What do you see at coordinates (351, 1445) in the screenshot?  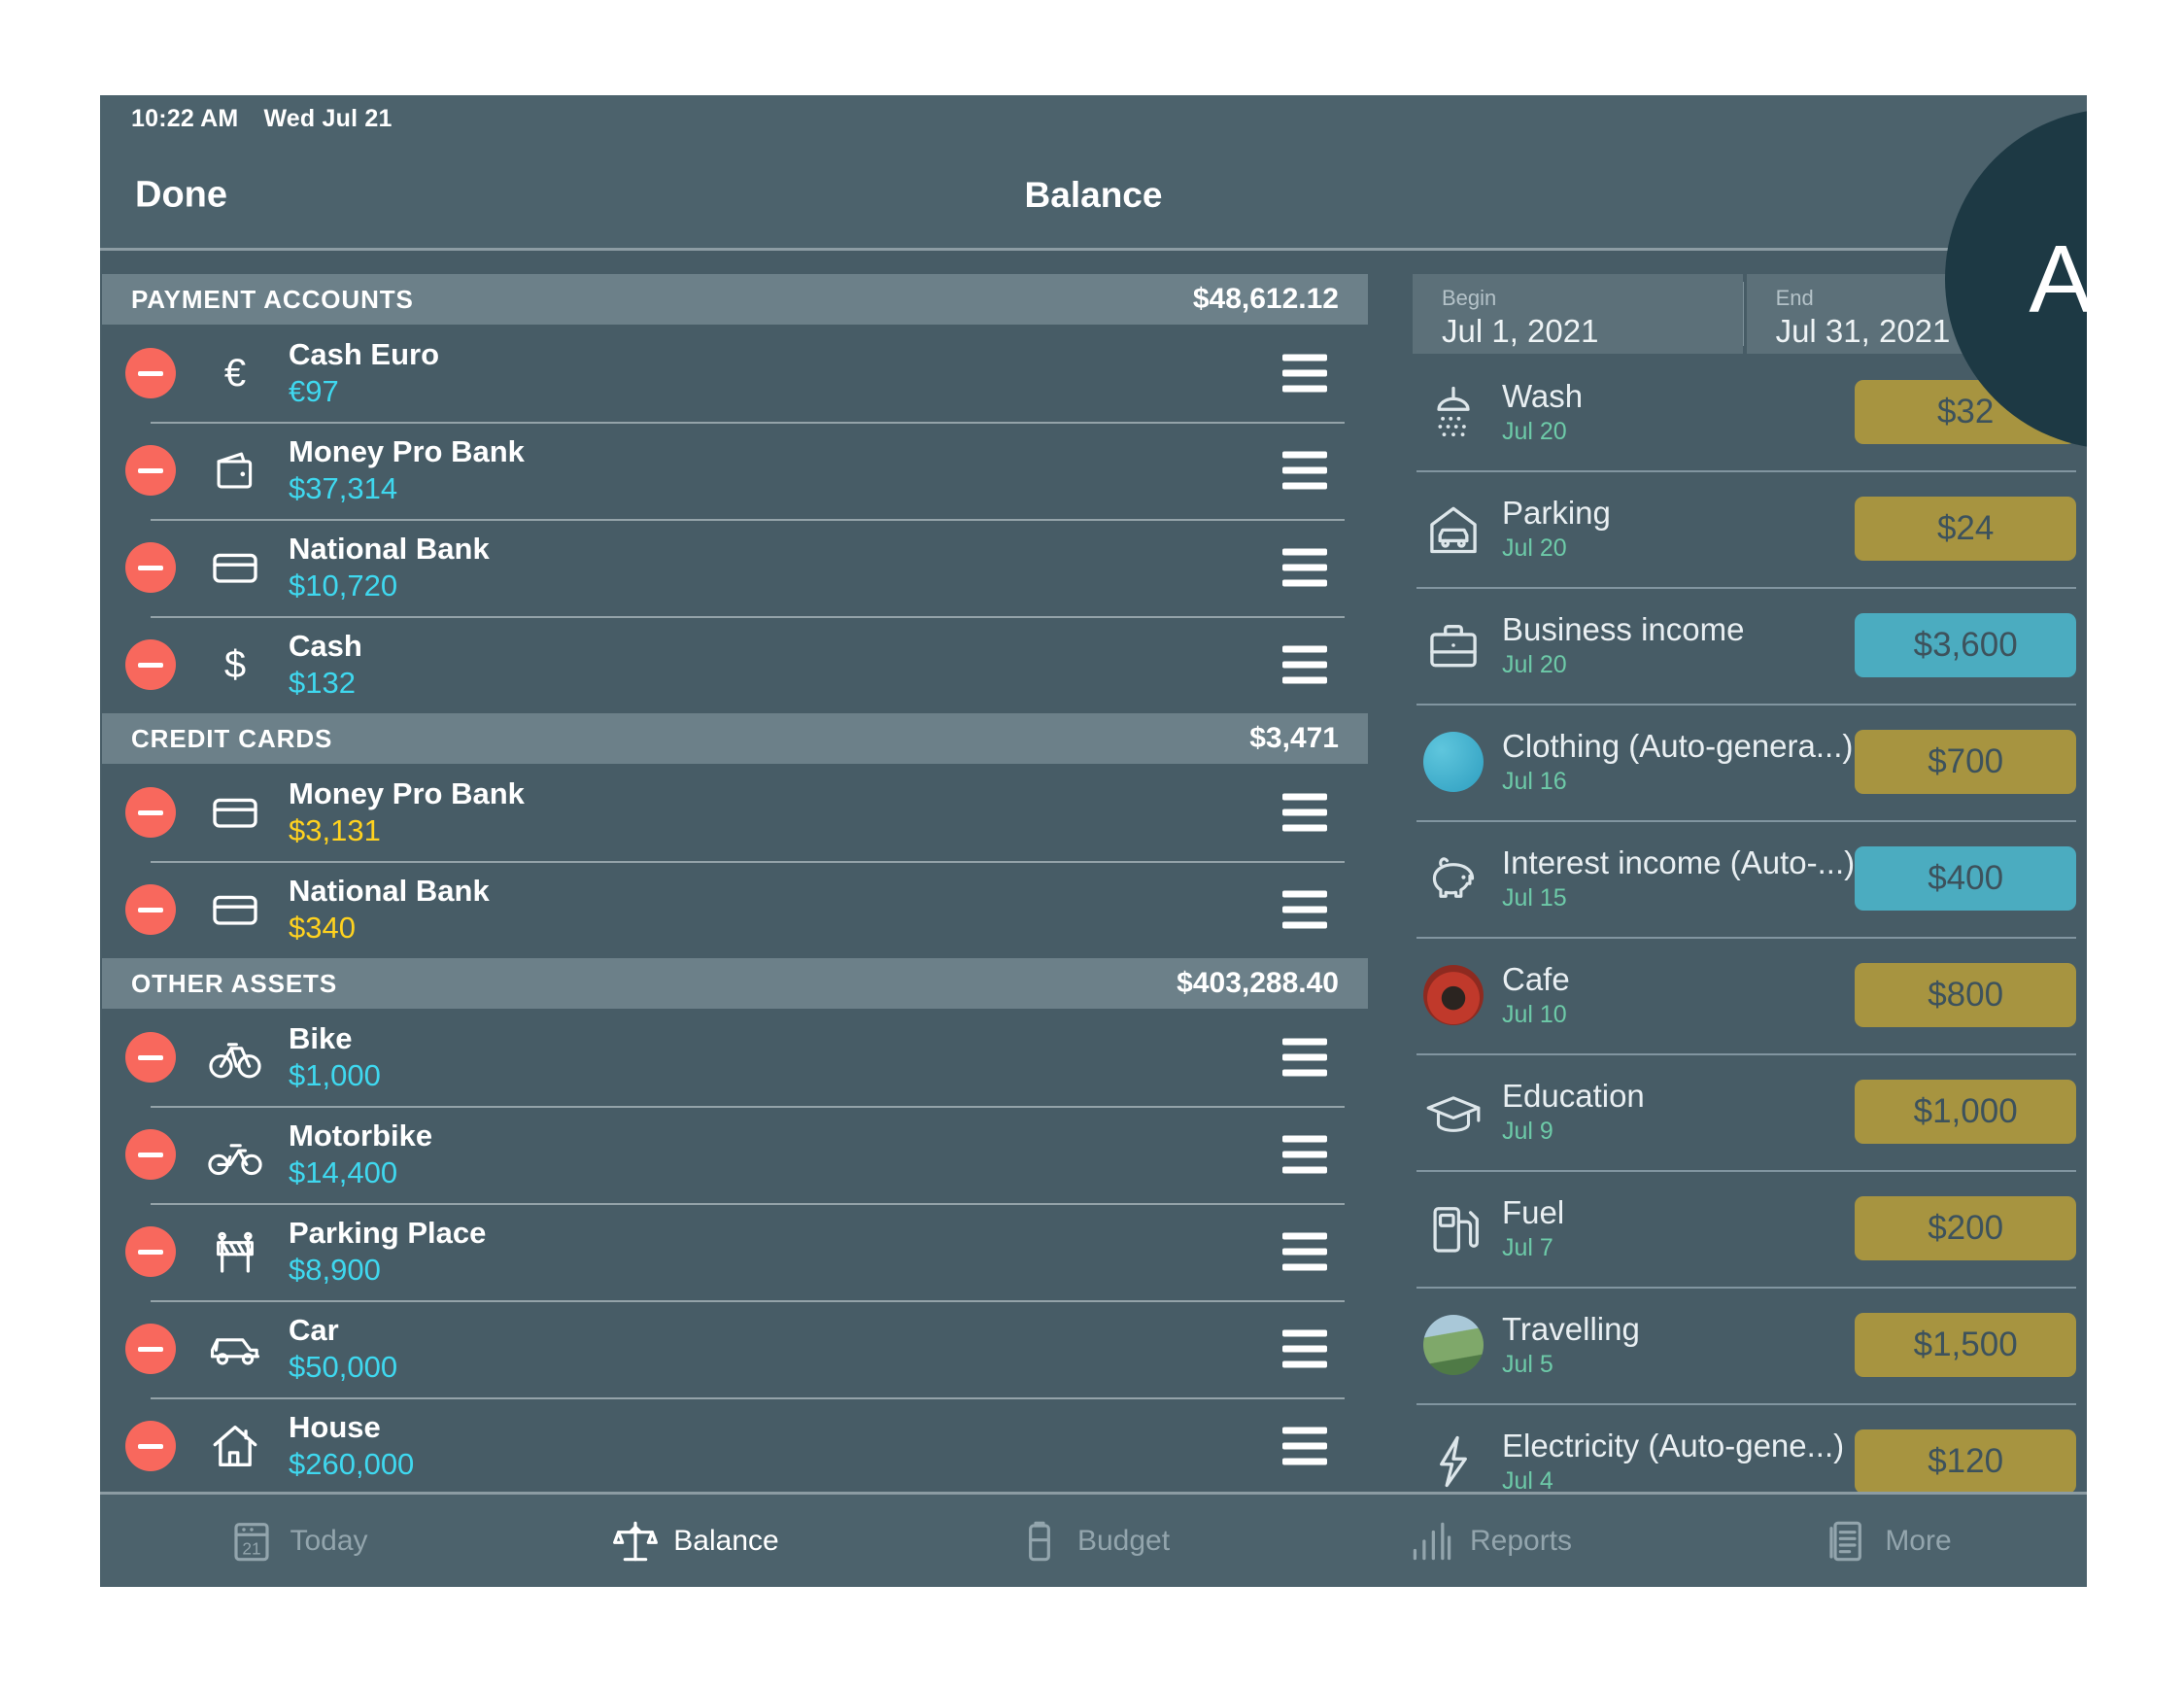 I see `account-info: House $260,000` at bounding box center [351, 1445].